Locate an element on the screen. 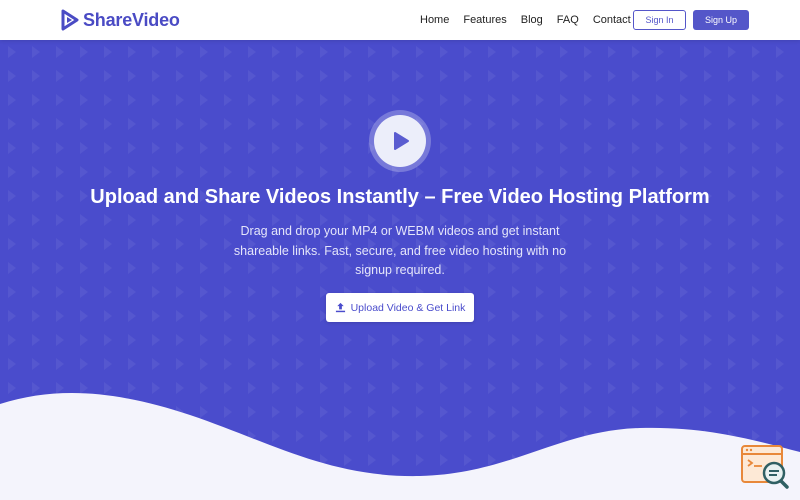 The image size is (800, 500). logo-play-icon is located at coordinates (70, 20).